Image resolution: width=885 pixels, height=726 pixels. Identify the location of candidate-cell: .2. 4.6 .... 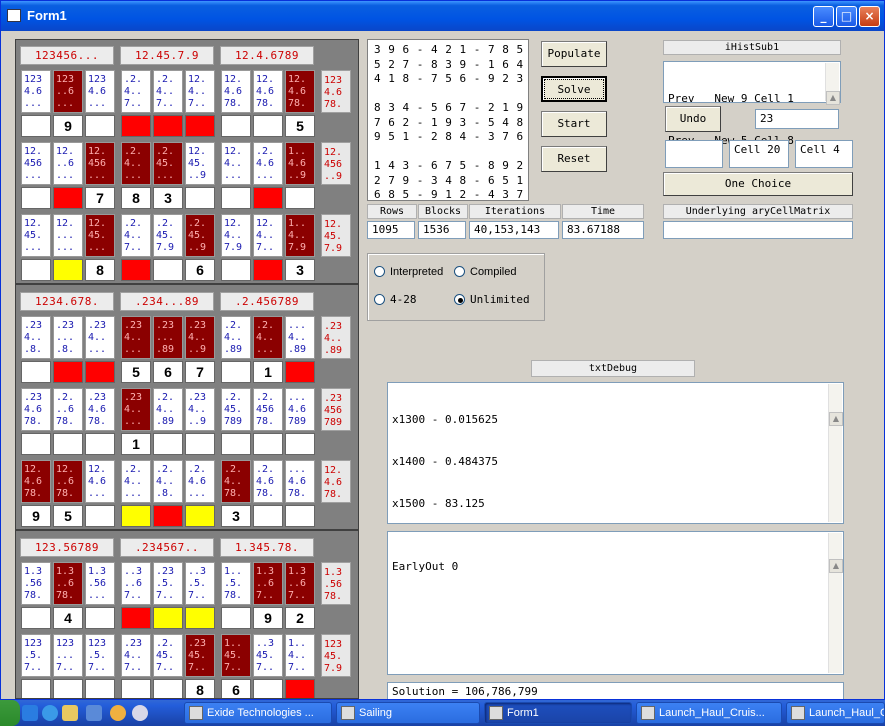
(200, 481).